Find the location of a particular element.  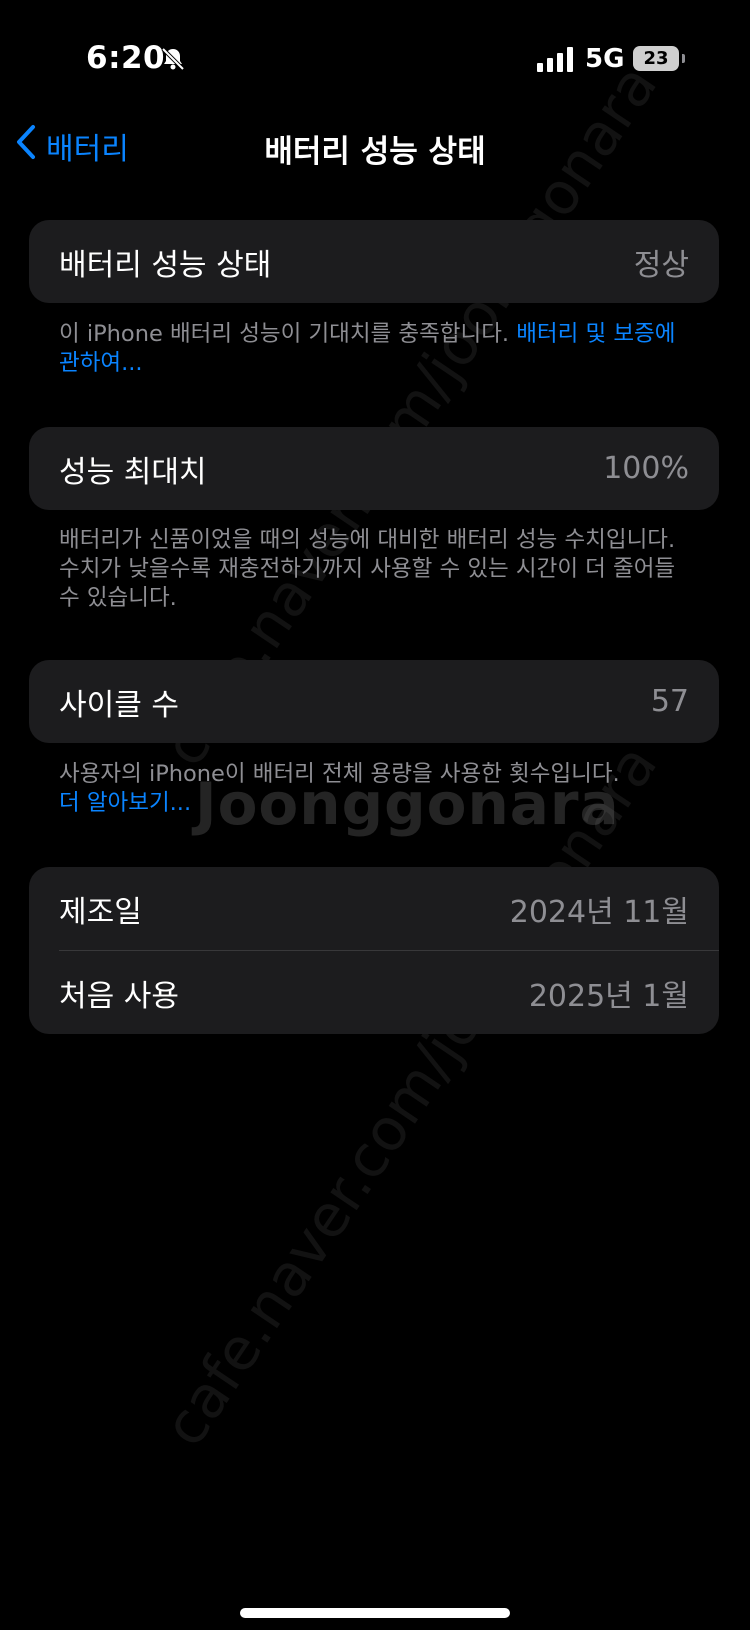

home-indicator is located at coordinates (375, 1613).